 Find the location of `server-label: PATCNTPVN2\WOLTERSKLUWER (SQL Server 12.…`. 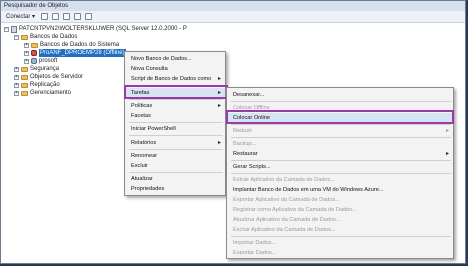

server-label: PATCNTPVN2\WOLTERSKLUWER (SQL Server 12.… is located at coordinates (103, 29).